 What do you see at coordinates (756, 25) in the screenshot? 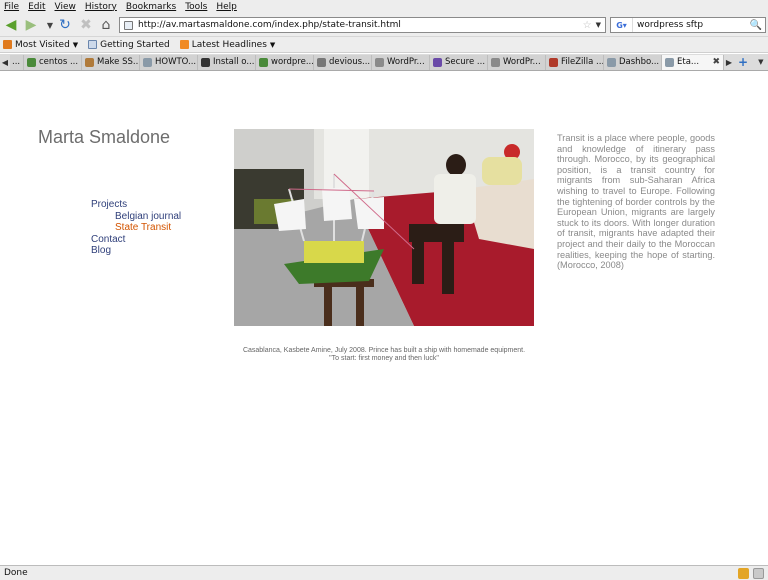
I see `search-icon: 🔍` at bounding box center [756, 25].